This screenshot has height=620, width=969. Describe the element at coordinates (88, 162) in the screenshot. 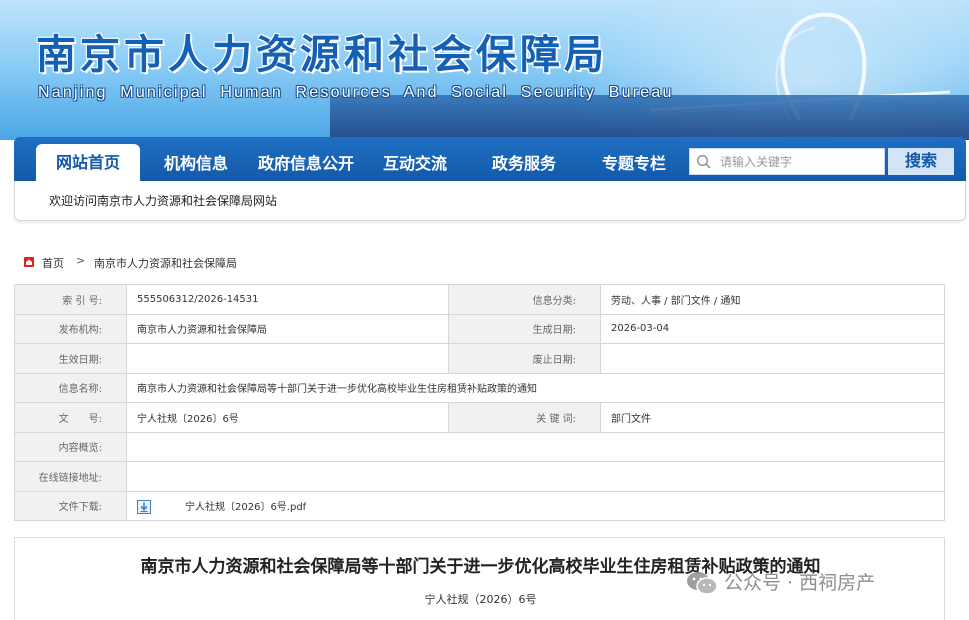

I see `nav-item-home: 网站首页` at that location.